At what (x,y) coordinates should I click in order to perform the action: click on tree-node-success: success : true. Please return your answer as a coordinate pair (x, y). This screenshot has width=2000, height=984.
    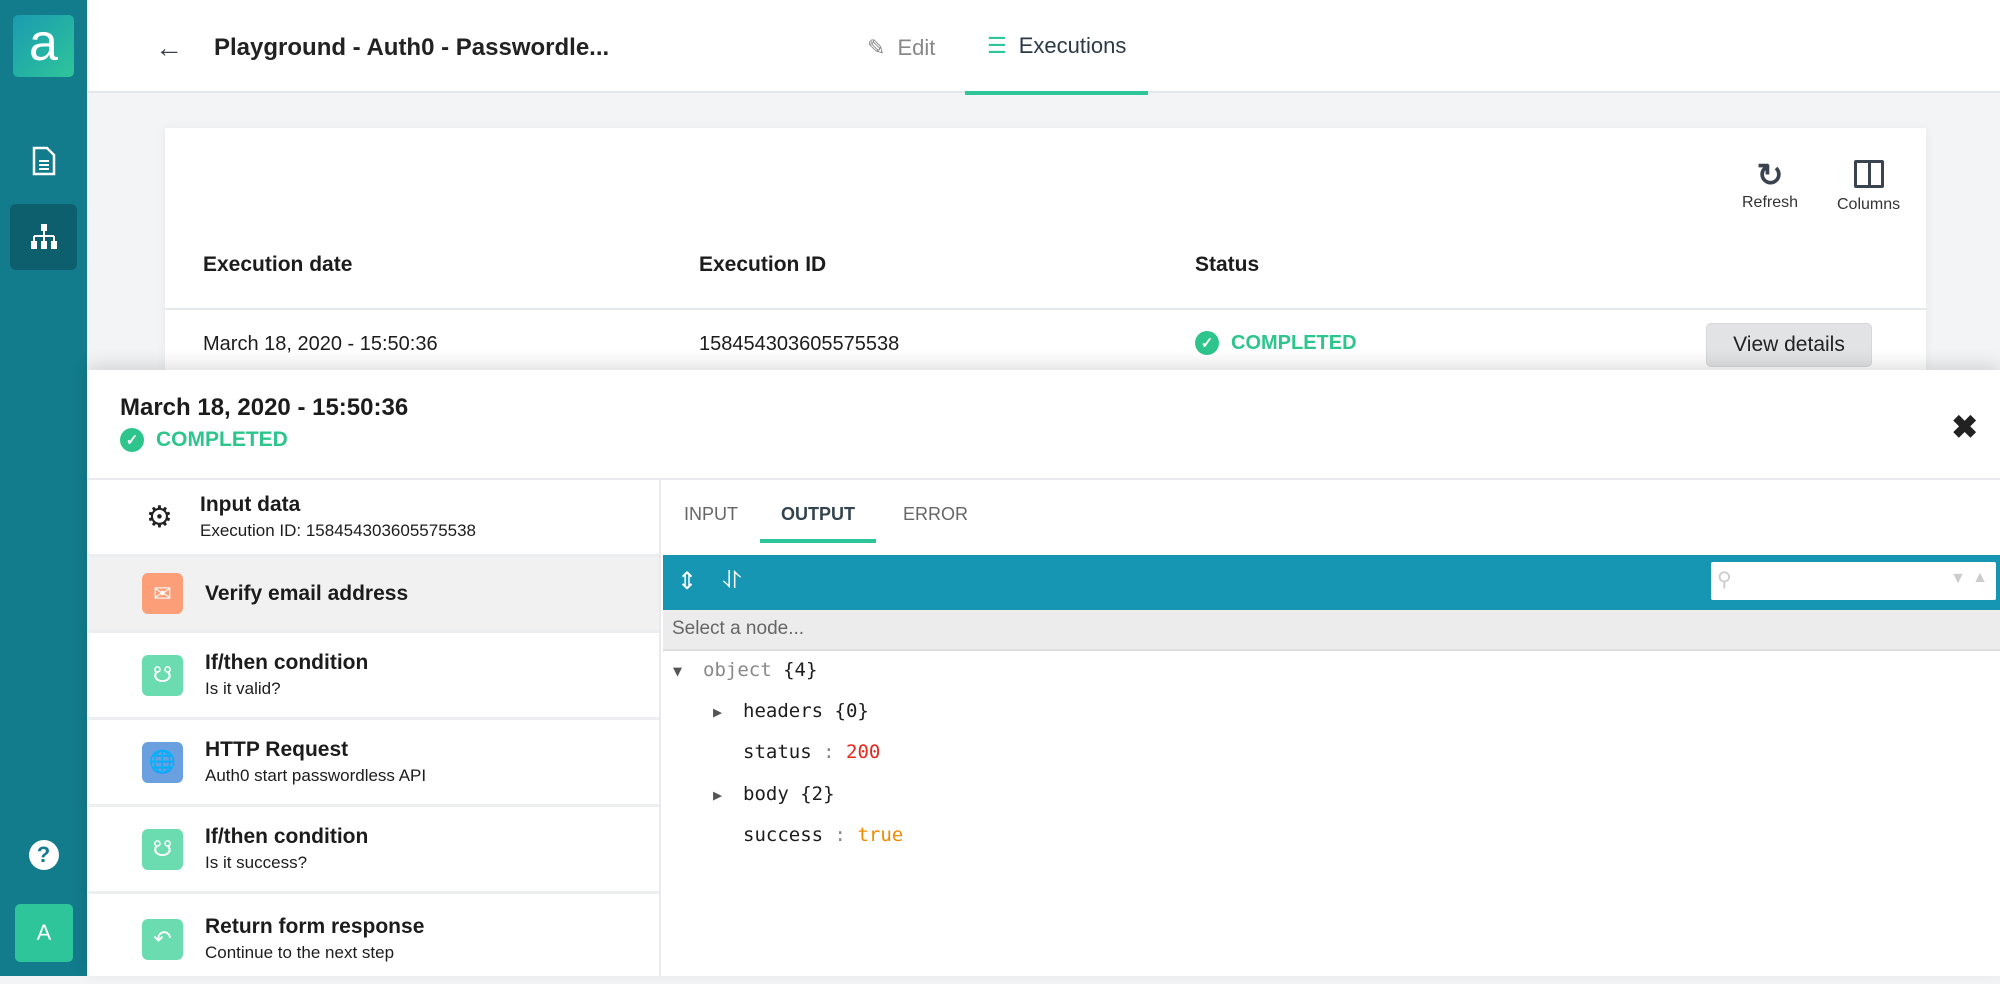
    Looking at the image, I should click on (823, 839).